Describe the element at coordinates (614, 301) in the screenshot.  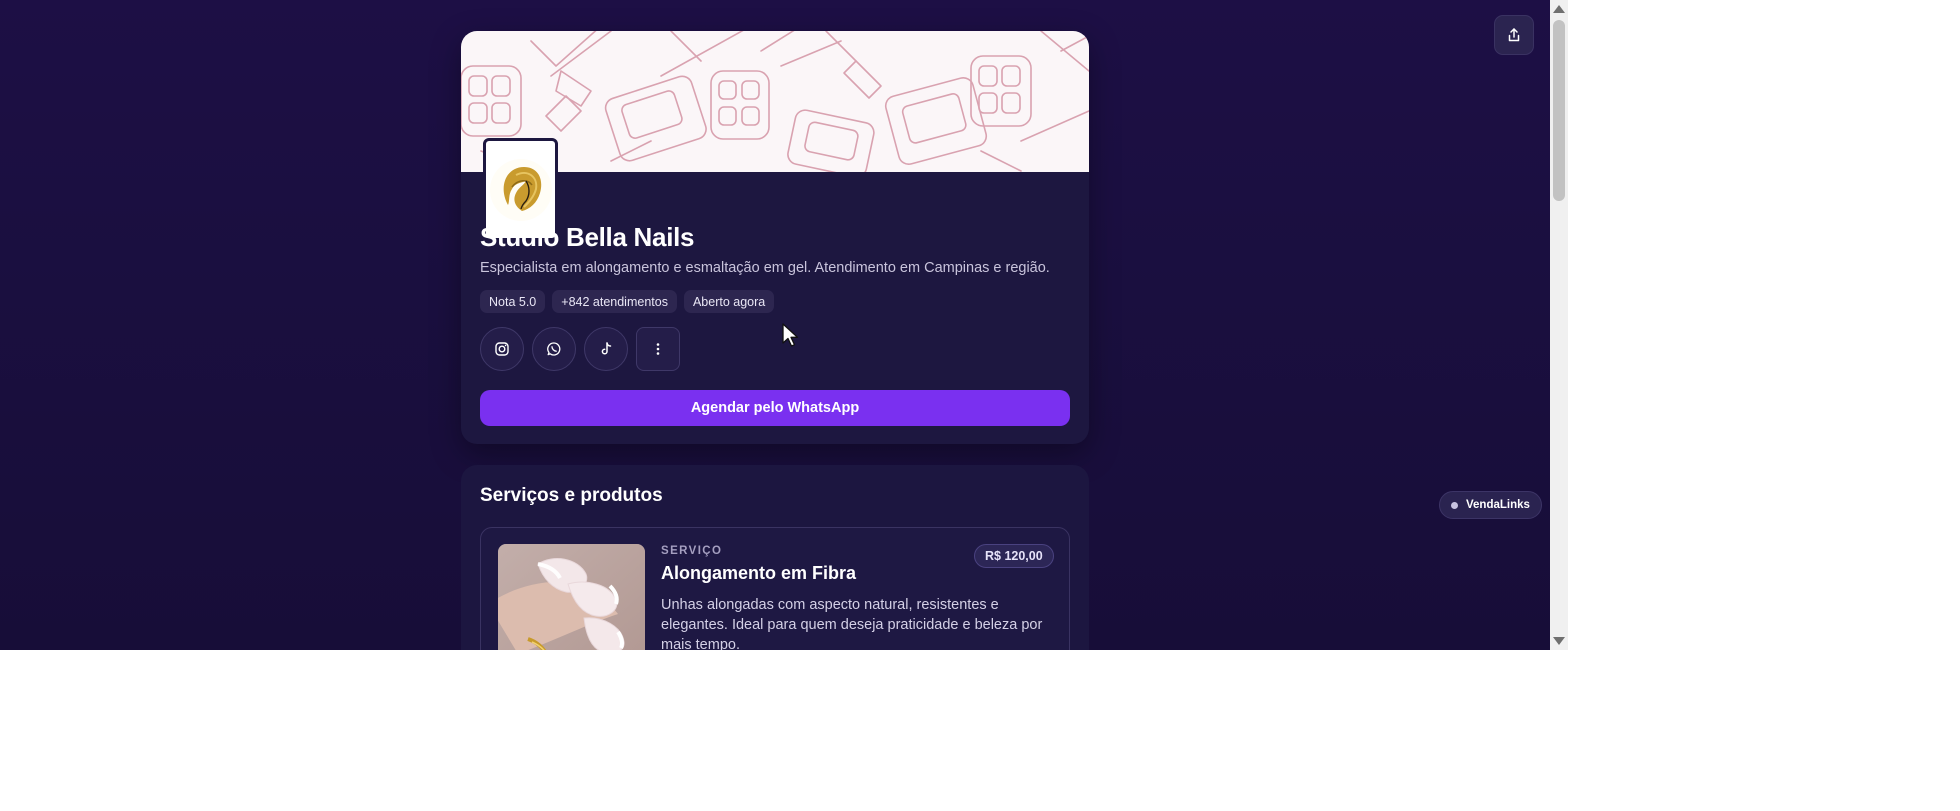
I see `appointments-badge: +842 atendimentos` at that location.